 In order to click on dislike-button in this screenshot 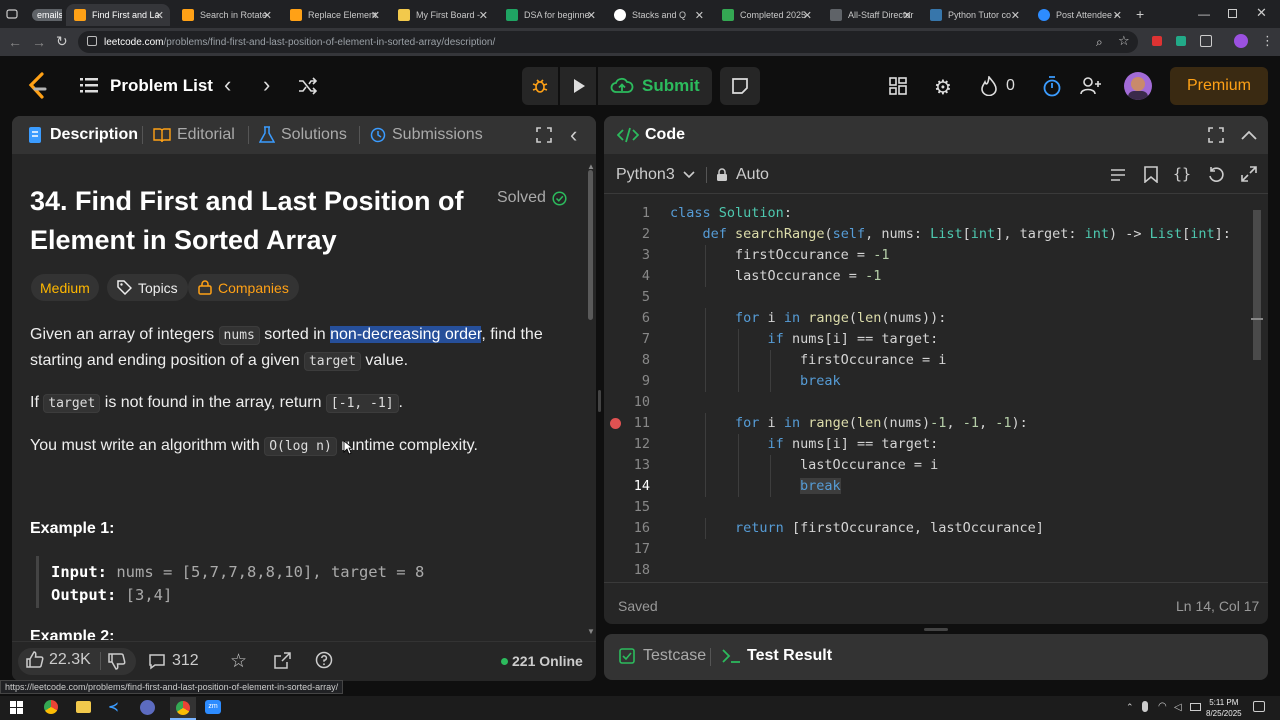, I will do `click(117, 663)`.